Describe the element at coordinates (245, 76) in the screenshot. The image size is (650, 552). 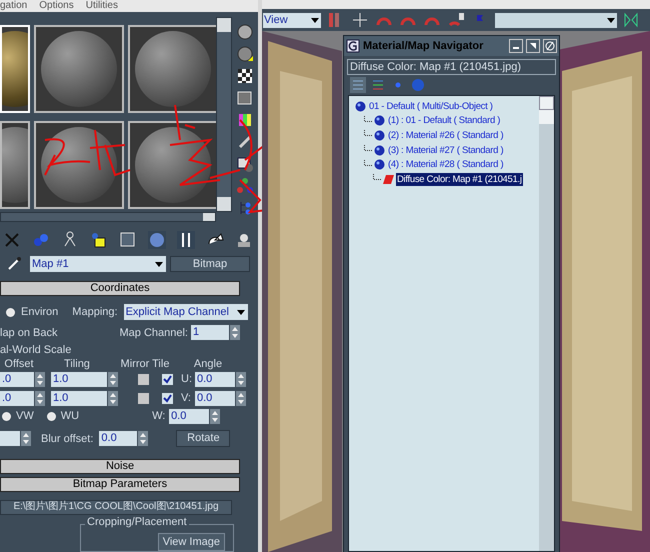
I see `checker-icon` at that location.